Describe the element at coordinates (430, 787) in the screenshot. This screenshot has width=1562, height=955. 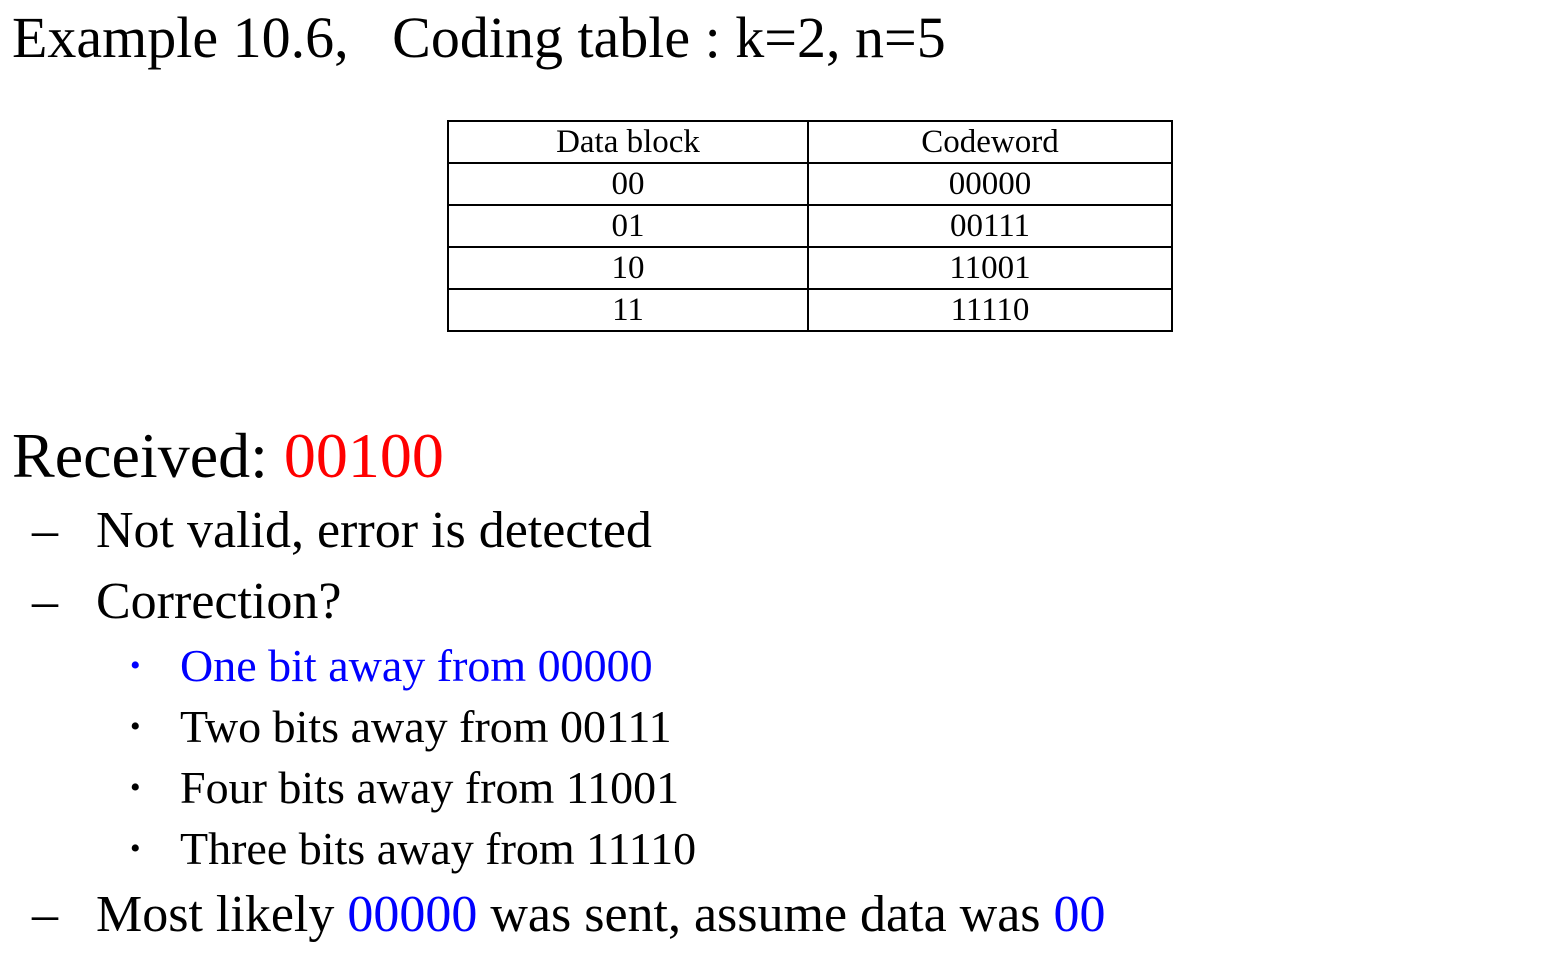
I see `sub-point-text: Four bits away from 11001` at that location.